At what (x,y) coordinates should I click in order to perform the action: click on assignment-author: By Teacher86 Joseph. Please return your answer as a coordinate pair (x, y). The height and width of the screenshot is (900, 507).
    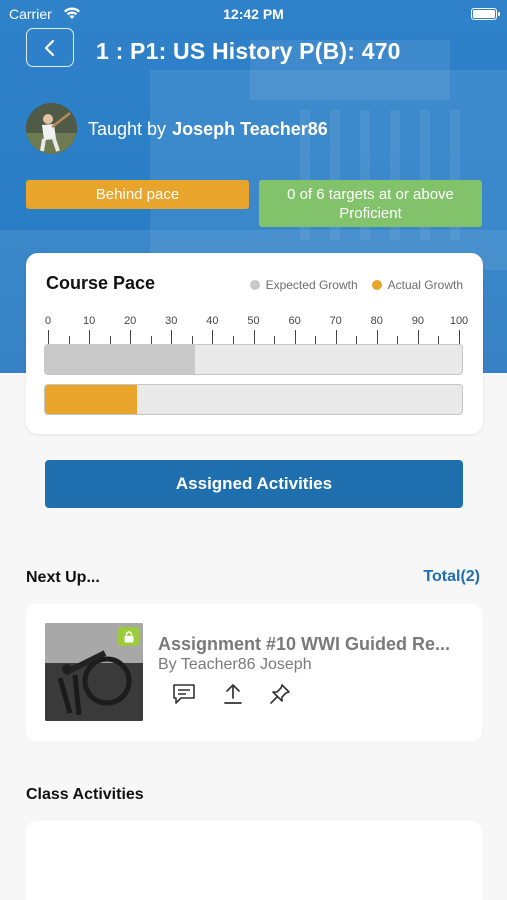
    Looking at the image, I should click on (235, 664).